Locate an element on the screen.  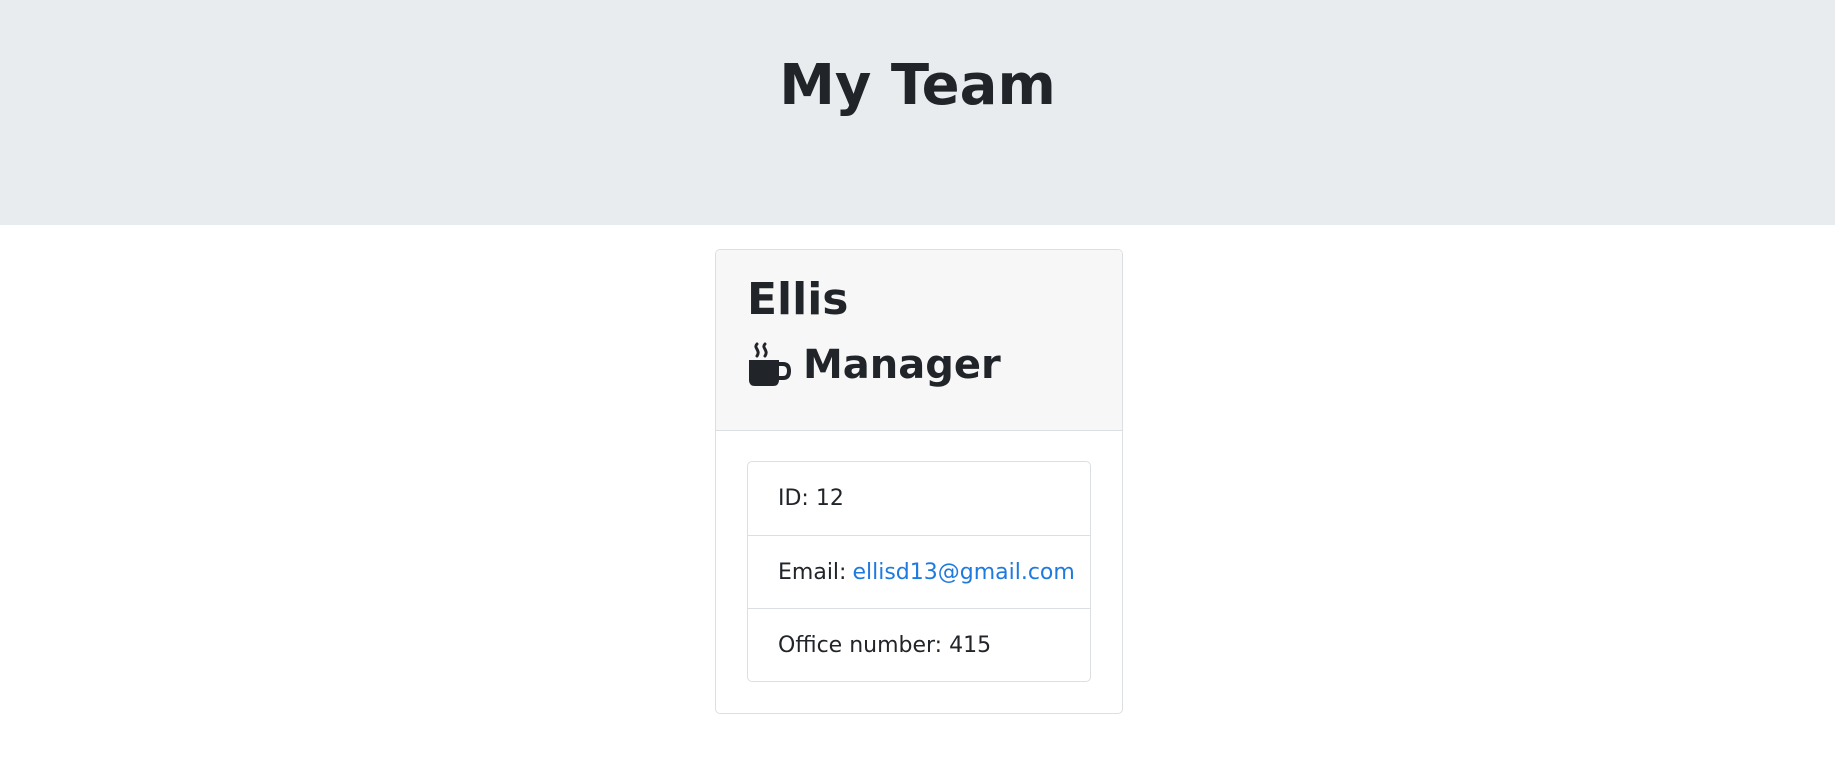
employee-role: Manager is located at coordinates (919, 365).